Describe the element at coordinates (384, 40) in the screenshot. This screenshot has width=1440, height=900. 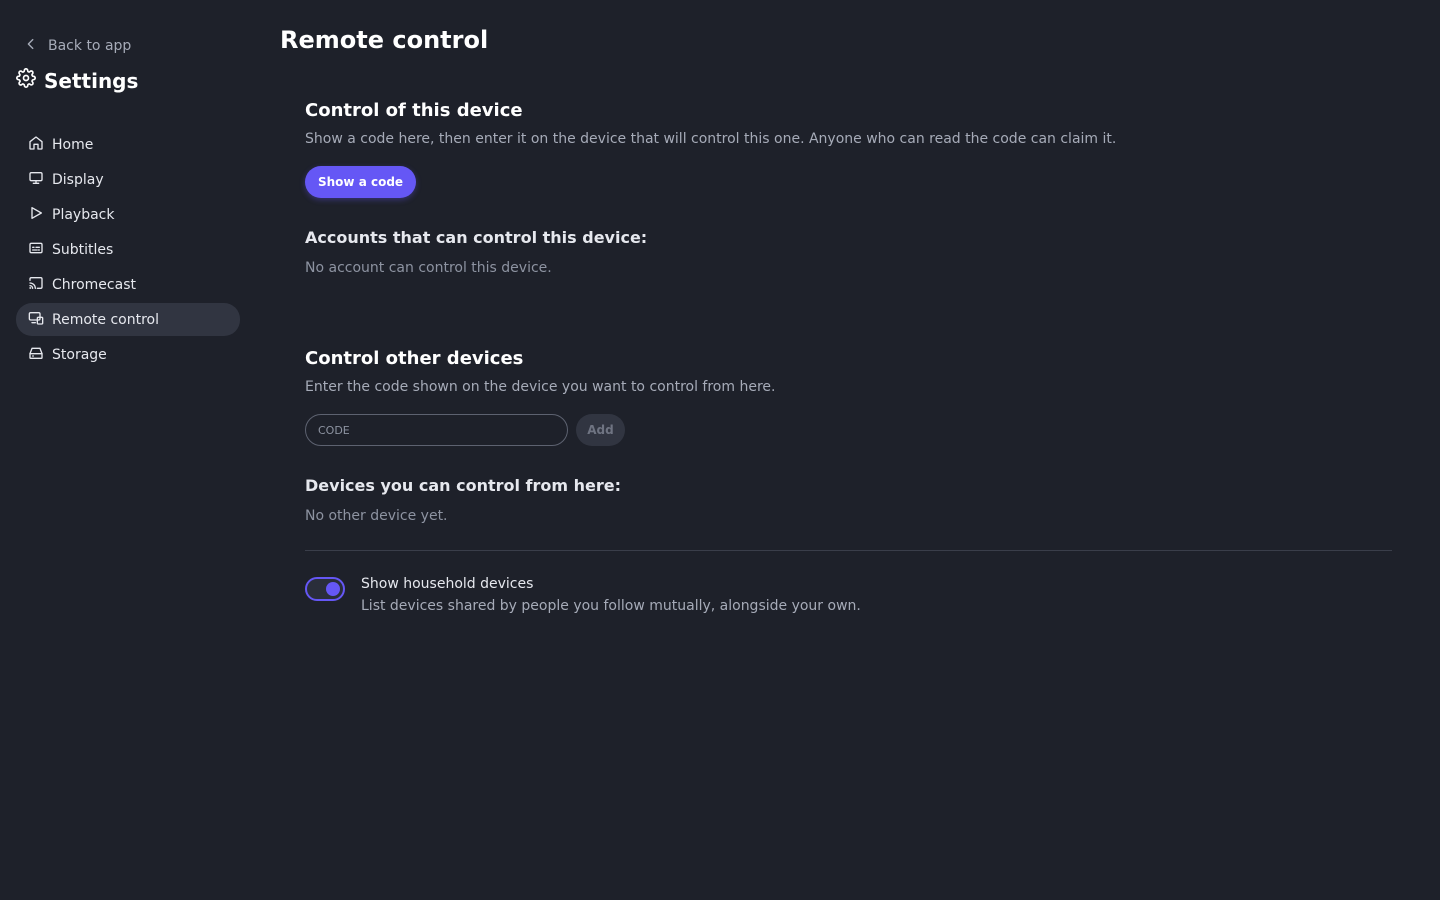
I see `page-title: Remote control` at that location.